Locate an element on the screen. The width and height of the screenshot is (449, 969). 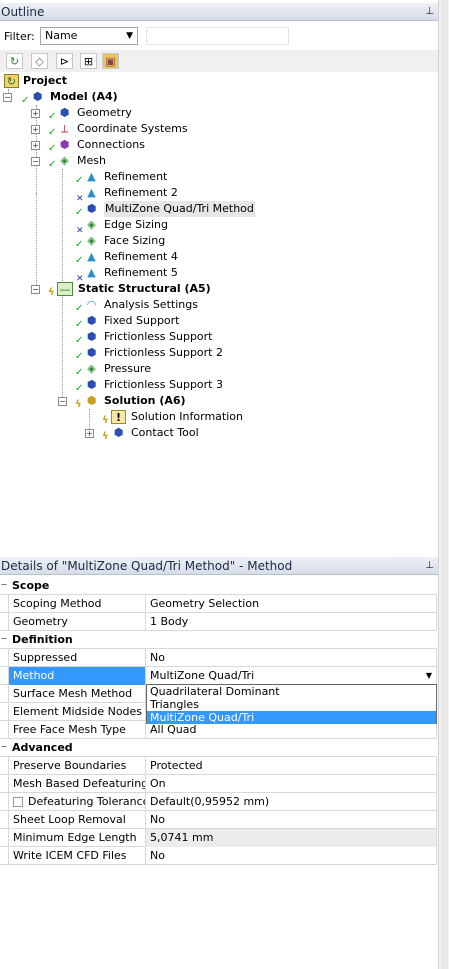
tree-node-analysis-settings: ◠ ✓ Analysis Settings is located at coordinates (125, 305).